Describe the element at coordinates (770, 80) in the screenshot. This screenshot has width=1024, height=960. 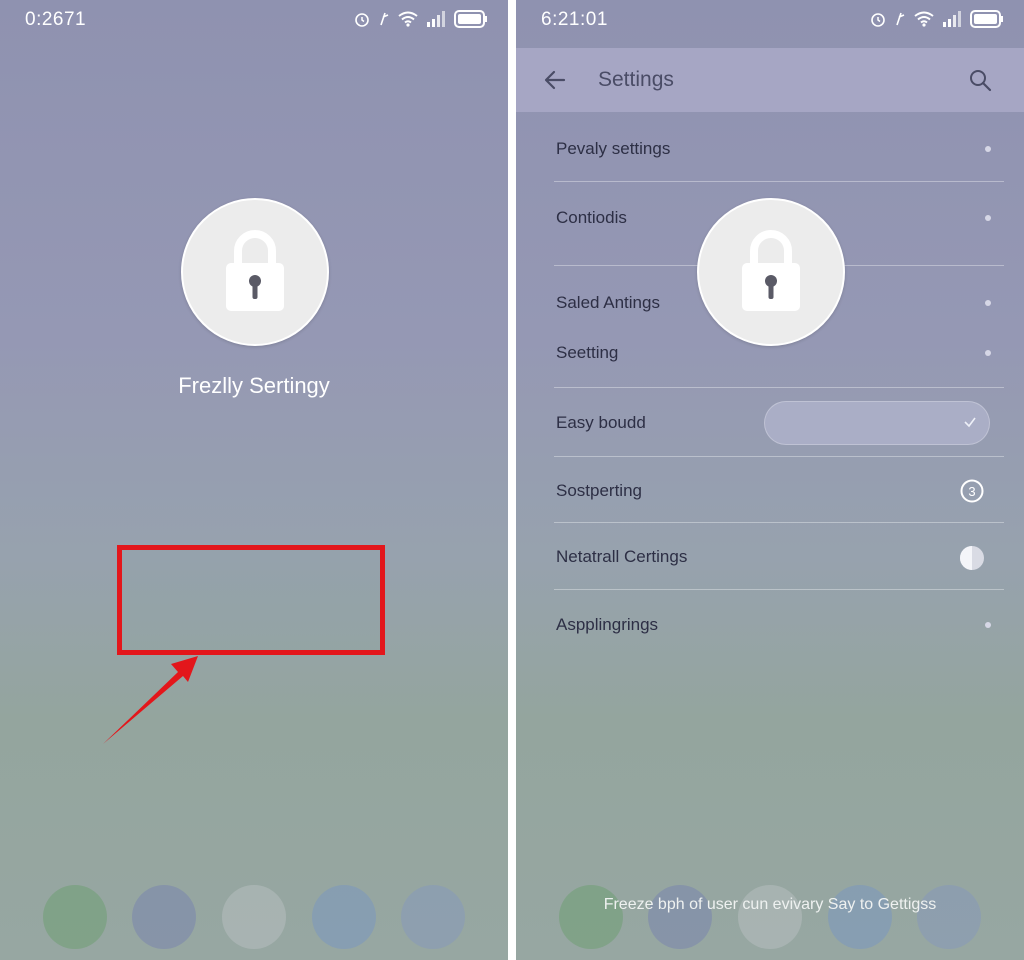
I see `app-bar: Settings` at that location.